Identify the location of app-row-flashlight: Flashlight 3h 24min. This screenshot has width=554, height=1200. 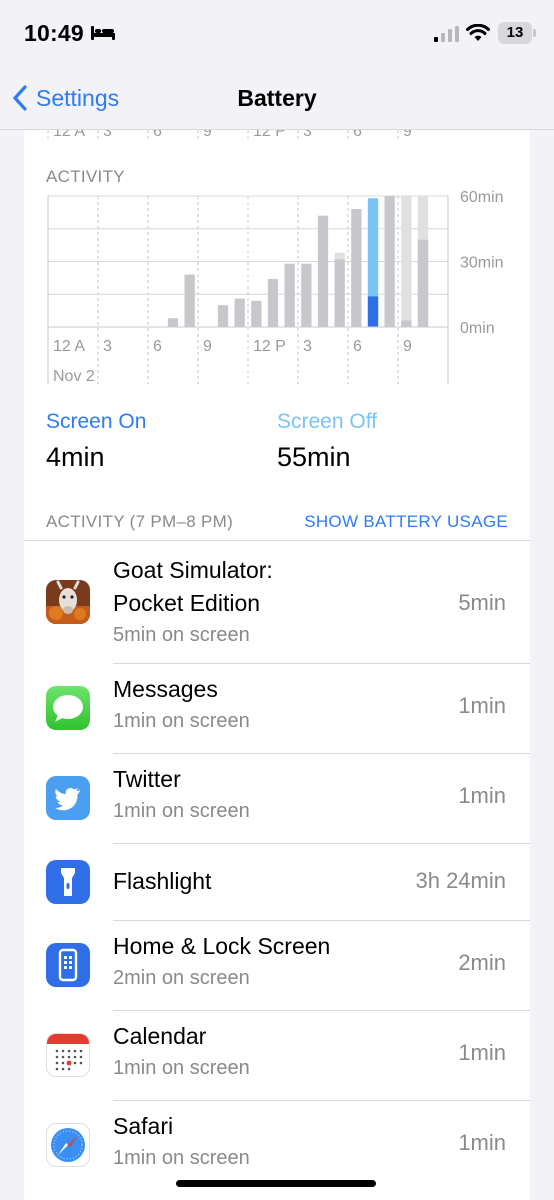
(277, 882).